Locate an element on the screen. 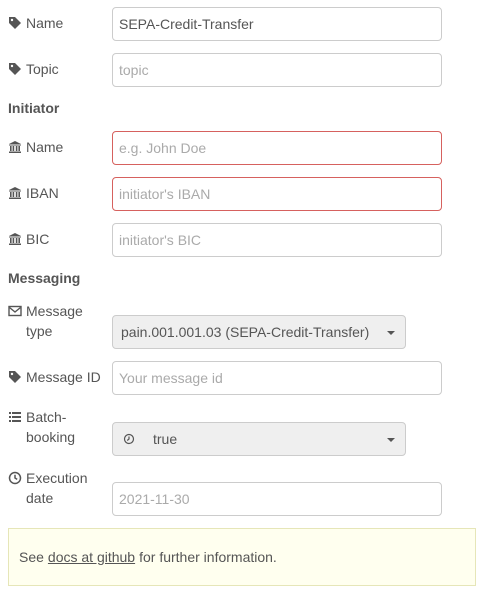 This screenshot has width=484, height=592. iban-label: IBAN is located at coordinates (33, 193).